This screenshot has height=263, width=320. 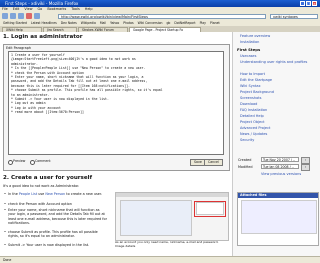 I want to click on screenshot-image, so click(x=172, y=216).